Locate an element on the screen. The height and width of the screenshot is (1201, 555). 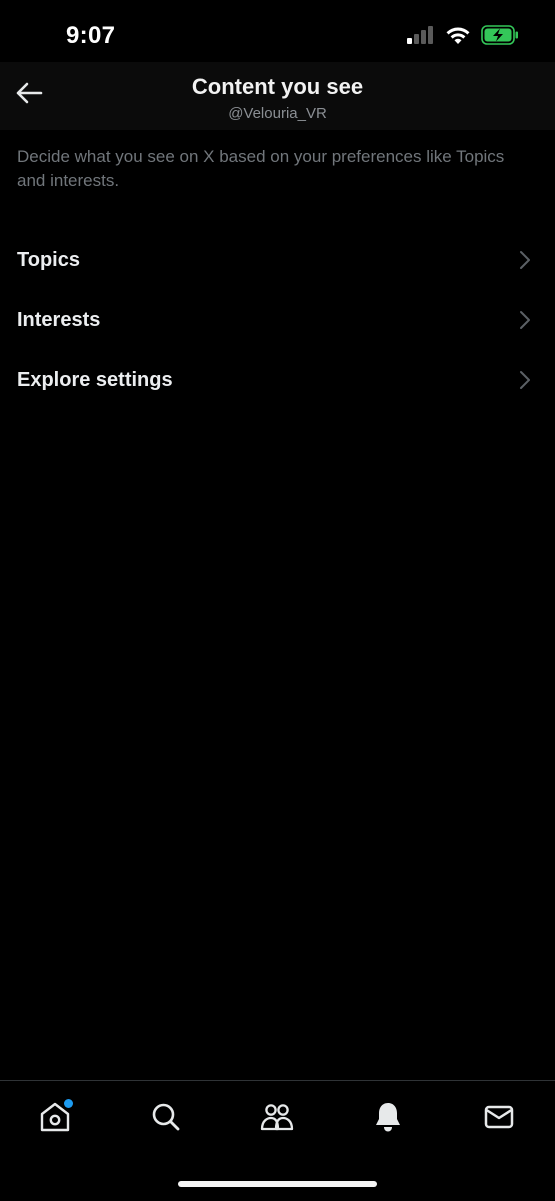
bell-icon is located at coordinates (388, 1119).